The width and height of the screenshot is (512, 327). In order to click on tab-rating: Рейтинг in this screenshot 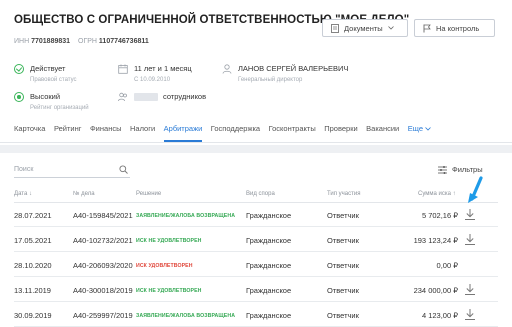, I will do `click(68, 128)`.